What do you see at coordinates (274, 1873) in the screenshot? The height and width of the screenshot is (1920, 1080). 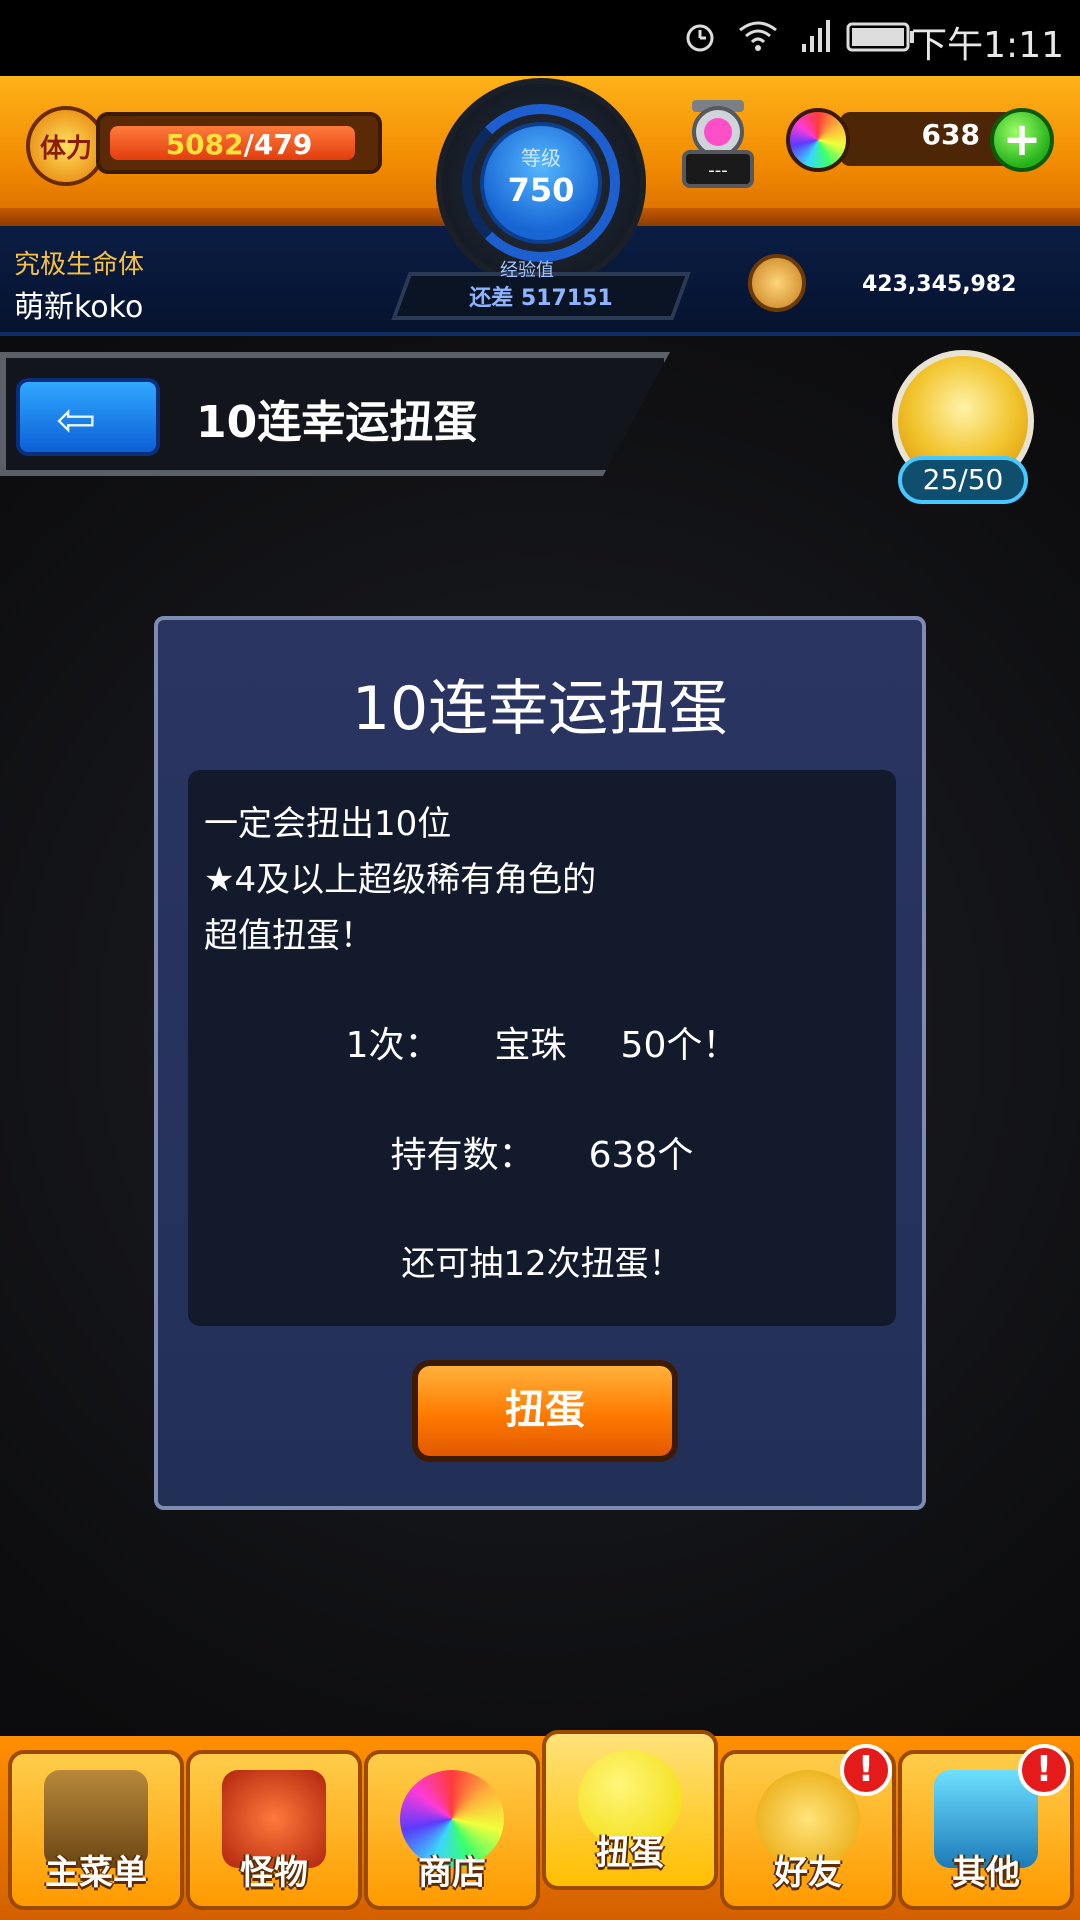 I see `nav-monster-label: 怪物` at bounding box center [274, 1873].